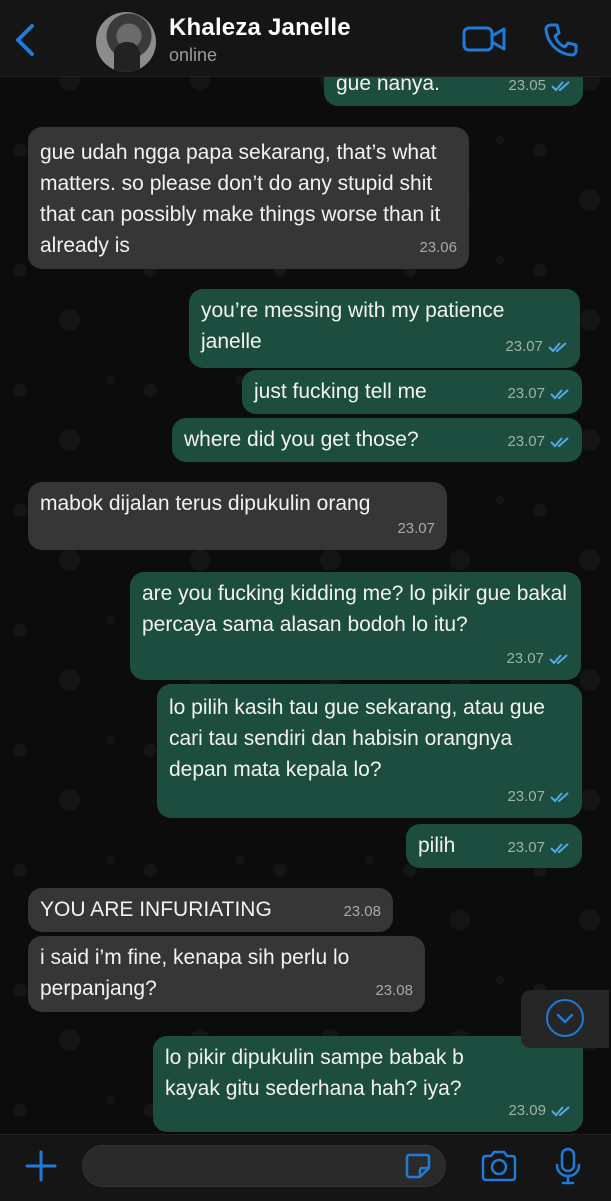  I want to click on message-input-bar, so click(305, 1167).